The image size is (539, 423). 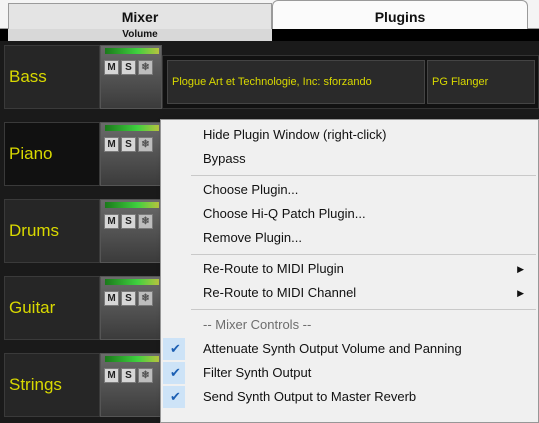 I want to click on tab-bar: Mixer Plugins, so click(x=269, y=14).